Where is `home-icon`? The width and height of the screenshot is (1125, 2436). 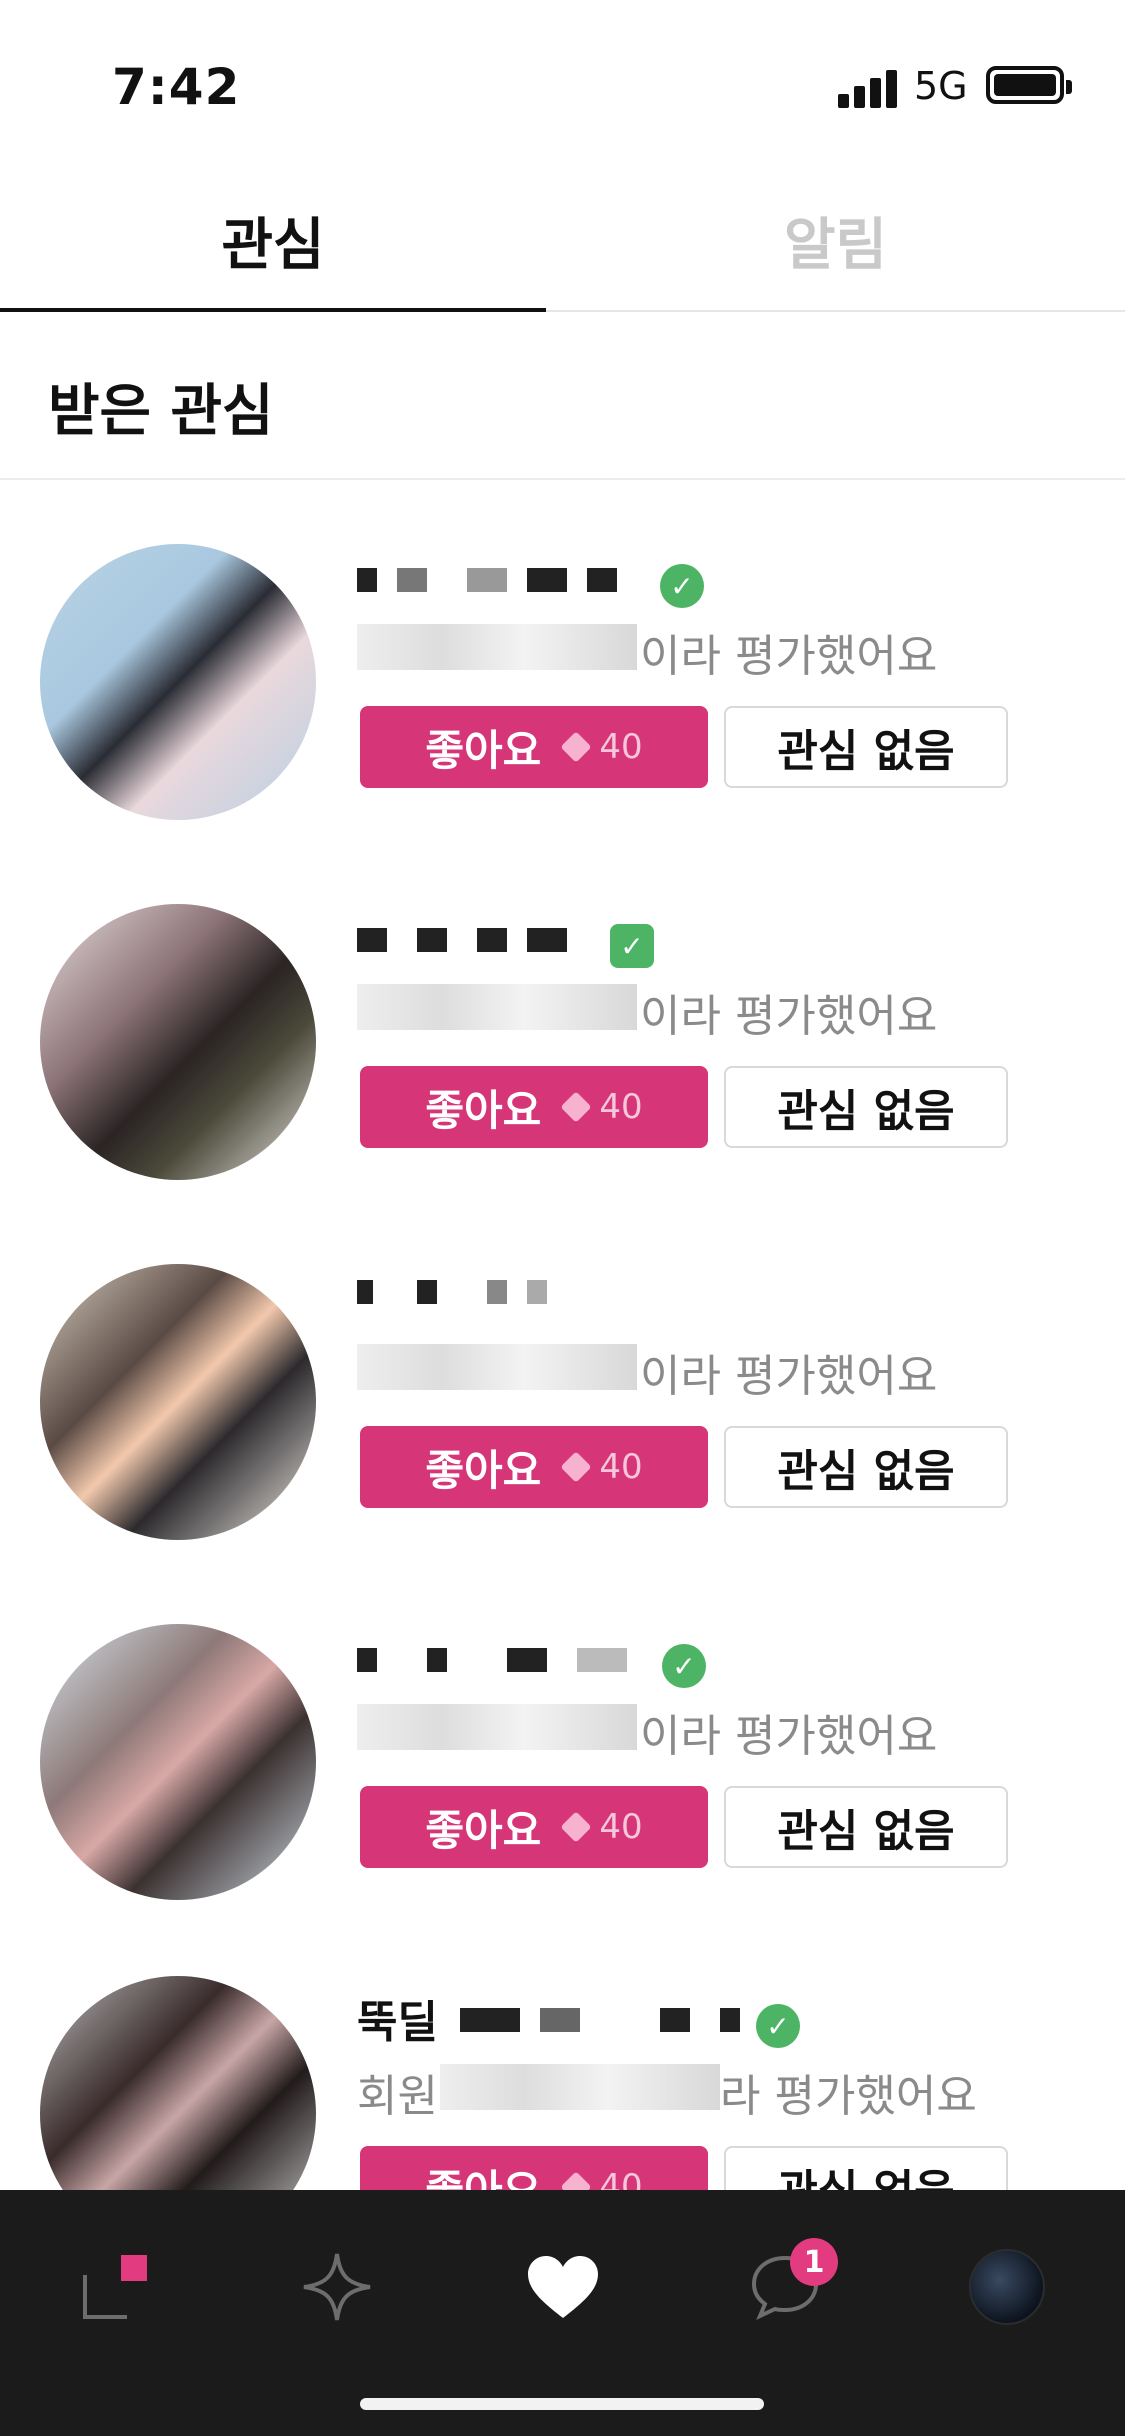 home-icon is located at coordinates (115, 2287).